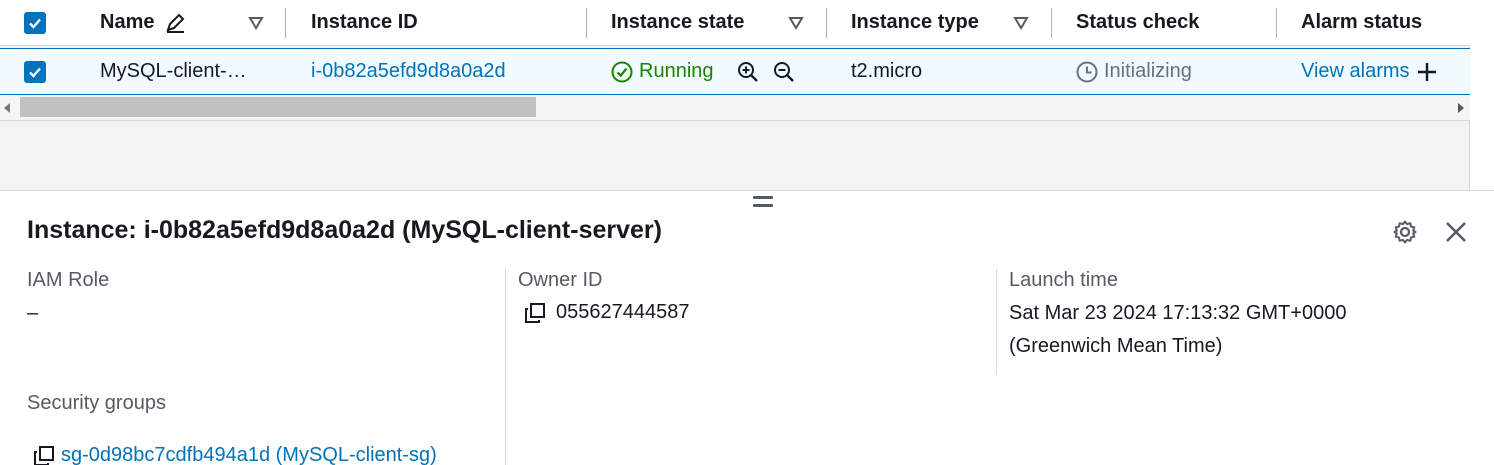 The image size is (1494, 465). I want to click on security-group-link: sg-0d98bc7cdfb494a1d (MySQL-client-sg), so click(249, 454).